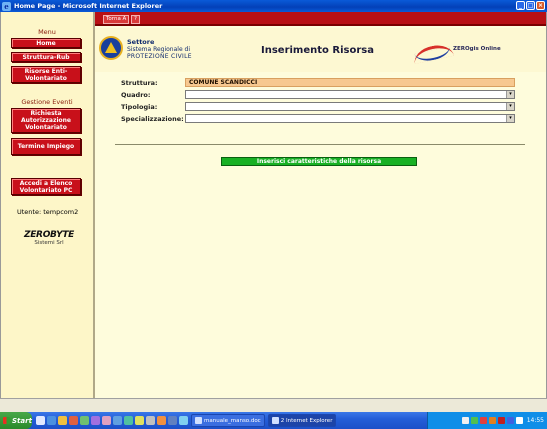  Describe the element at coordinates (520, 5) in the screenshot. I see `minimize-button: _` at that location.